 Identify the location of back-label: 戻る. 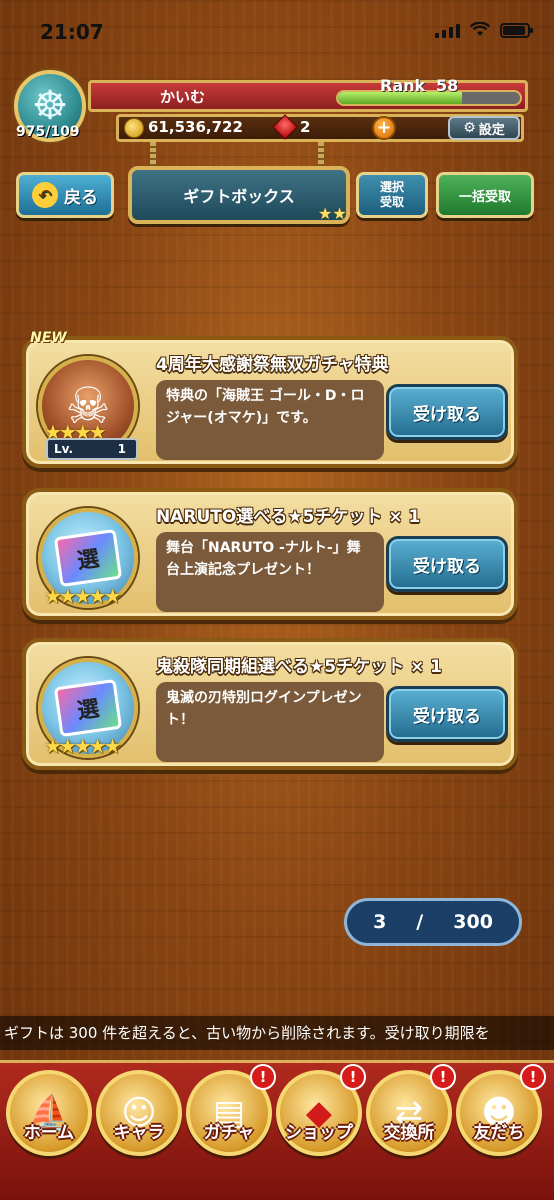
(81, 197).